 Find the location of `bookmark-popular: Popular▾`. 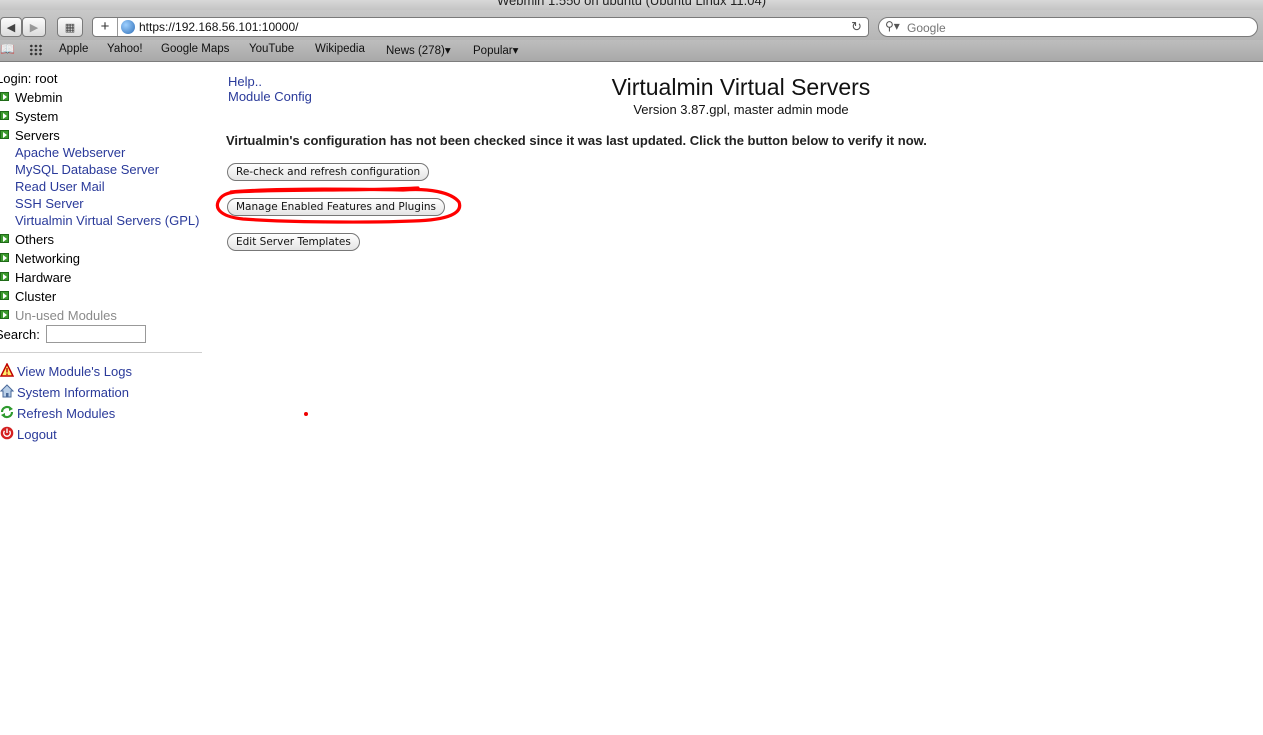

bookmark-popular: Popular▾ is located at coordinates (495, 50).